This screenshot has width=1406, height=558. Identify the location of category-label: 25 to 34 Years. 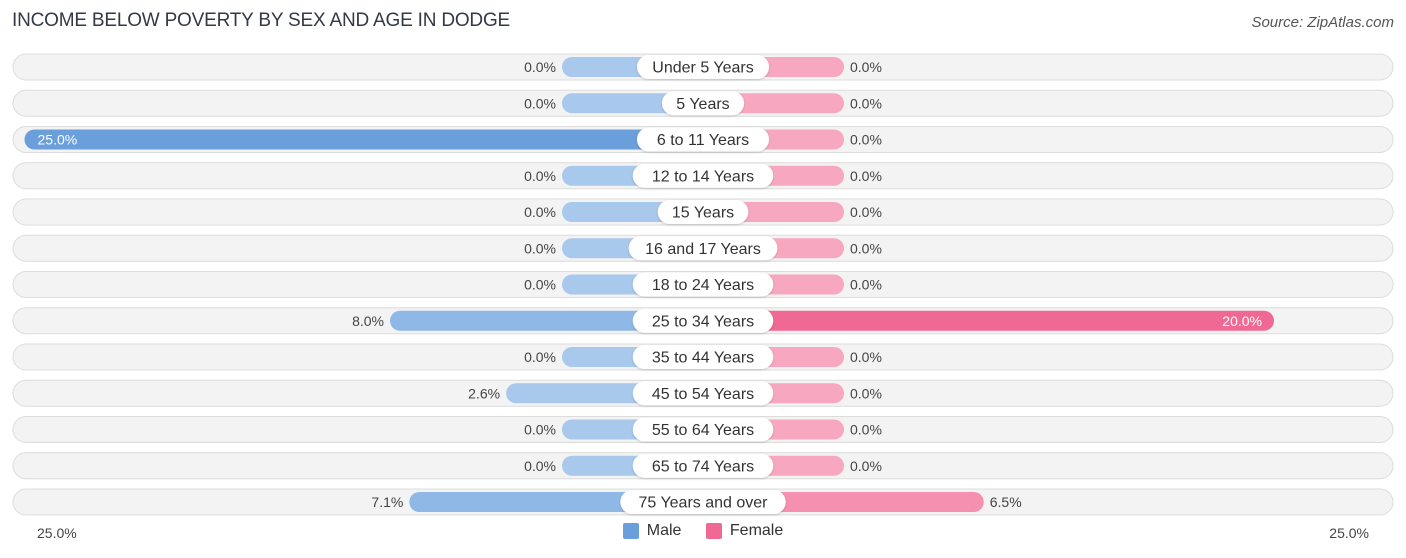
(703, 321).